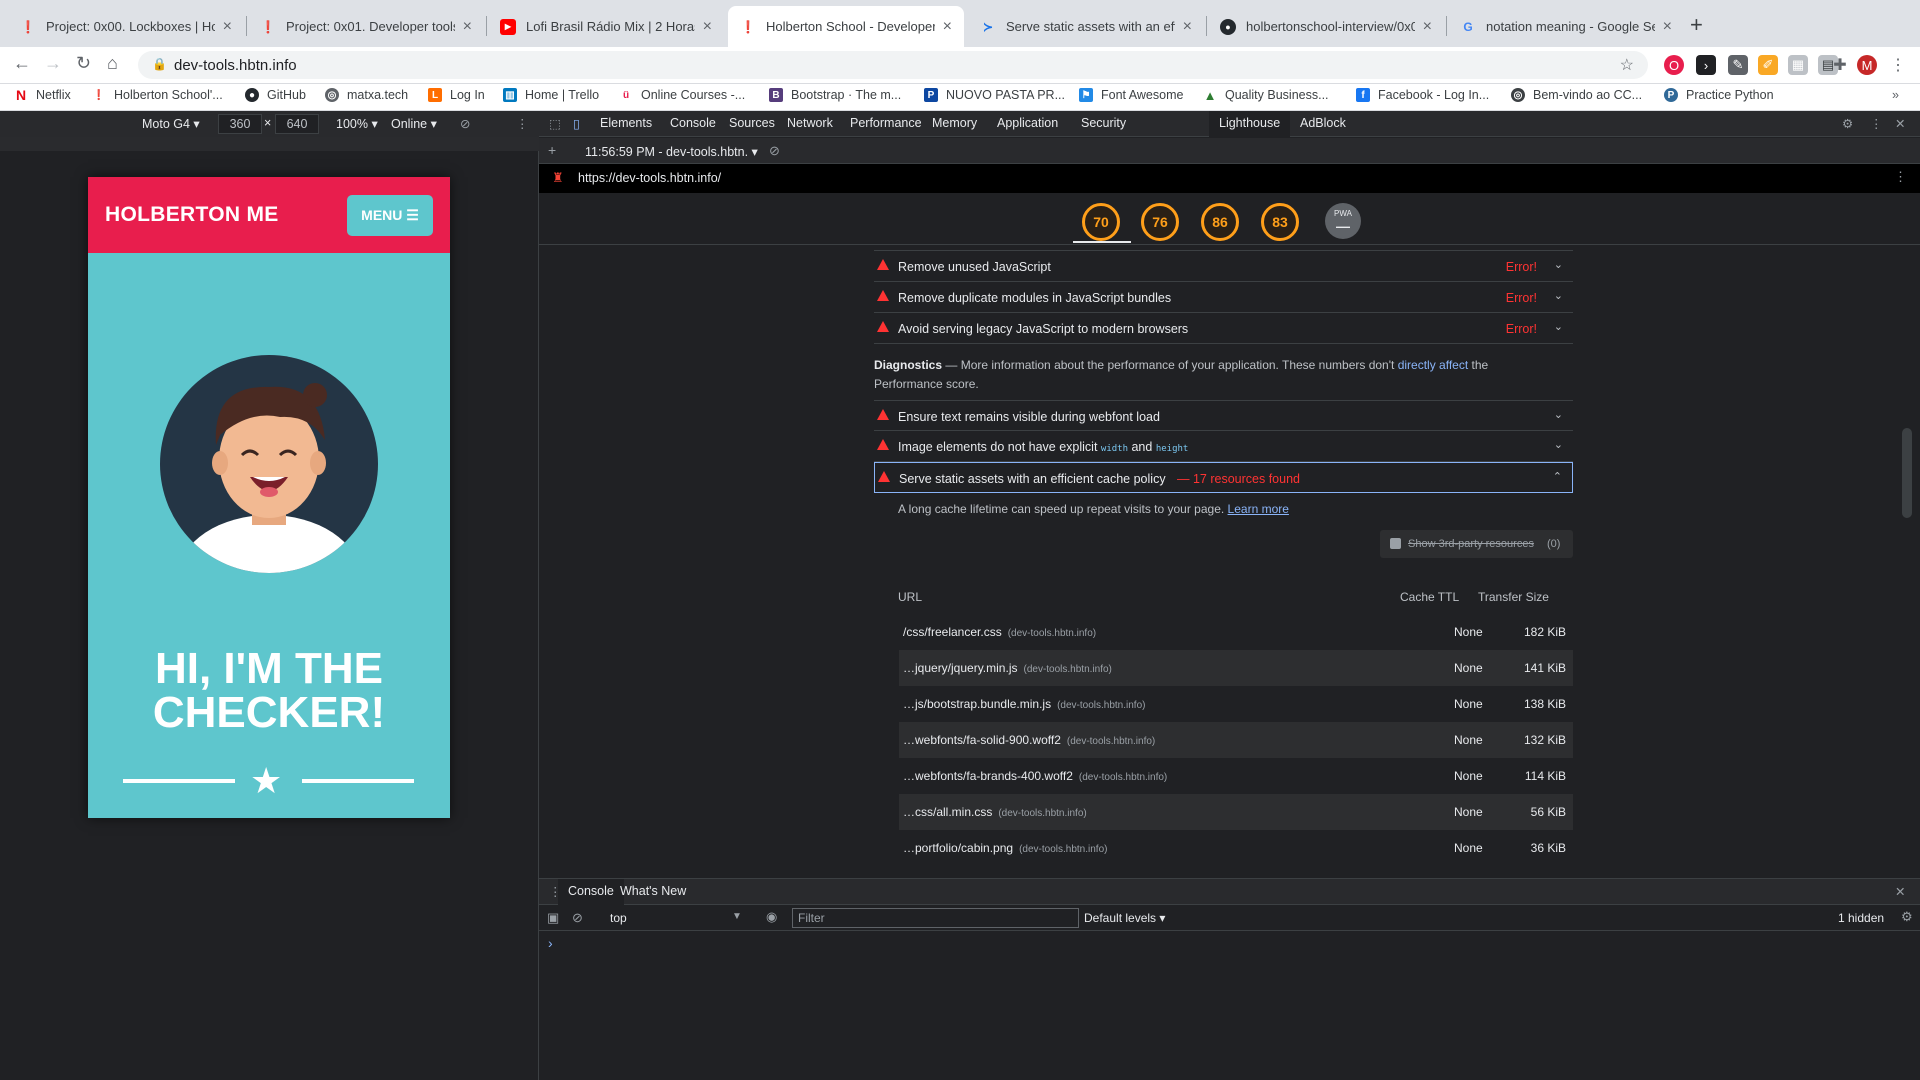 The image size is (1920, 1080). Describe the element at coordinates (240, 124) in the screenshot. I see `width-input: 360` at that location.